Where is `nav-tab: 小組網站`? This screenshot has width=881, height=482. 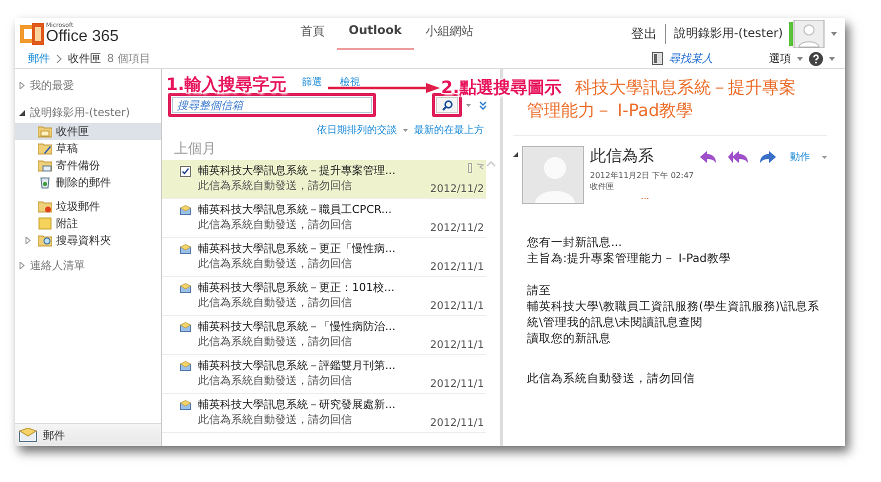 nav-tab: 小組網站 is located at coordinates (450, 33).